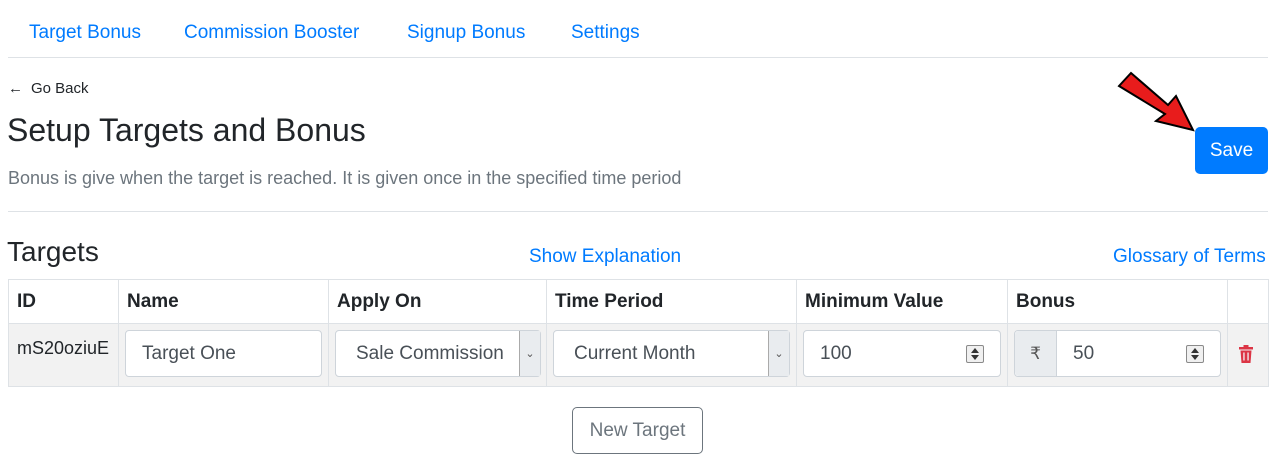  I want to click on time-period-value: Current Month, so click(635, 353).